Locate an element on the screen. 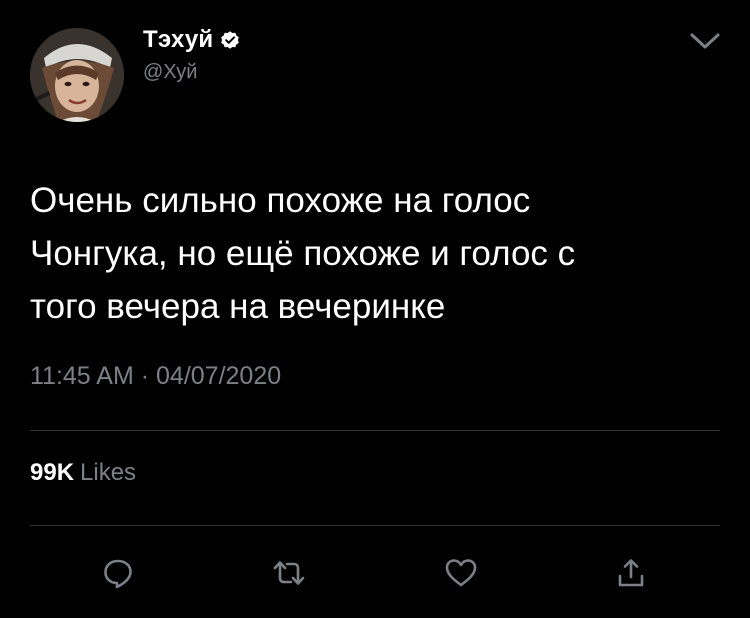 The height and width of the screenshot is (618, 750). share-icon is located at coordinates (631, 573).